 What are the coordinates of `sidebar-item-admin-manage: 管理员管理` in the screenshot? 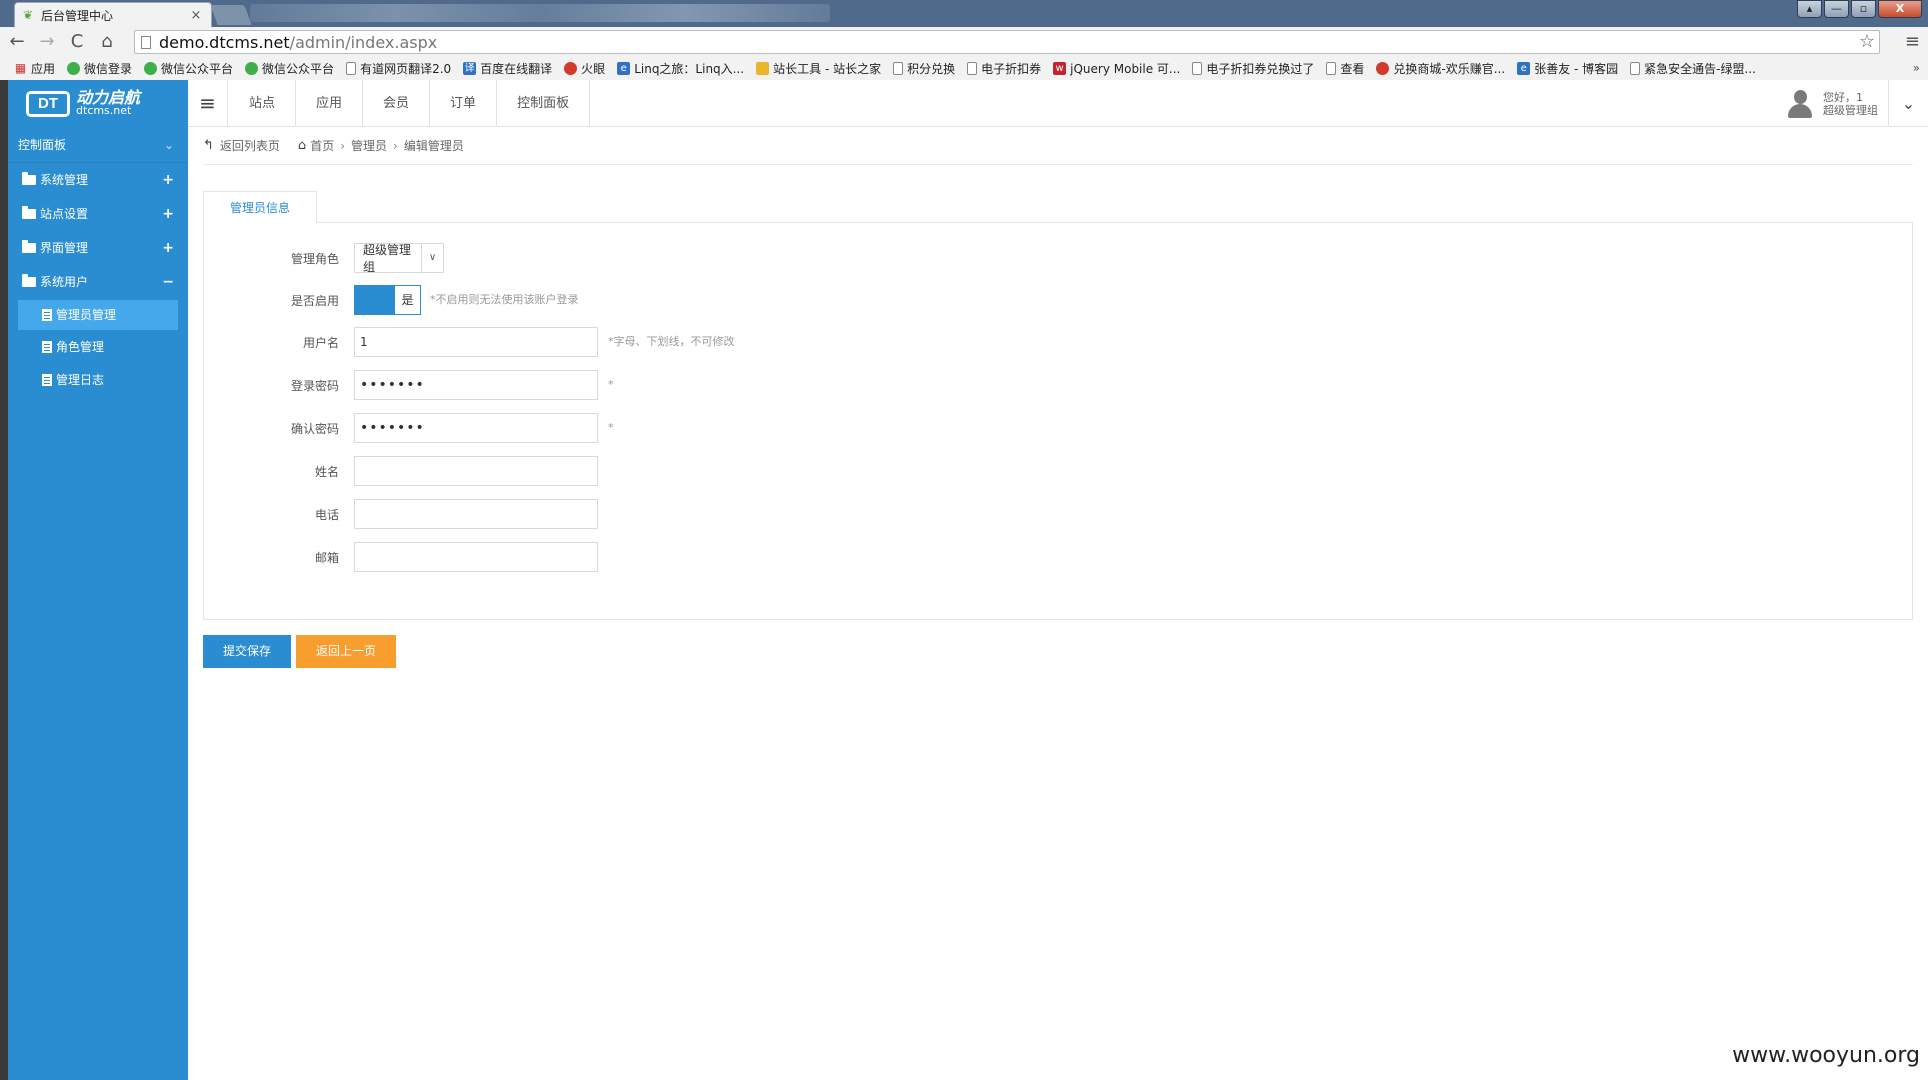 It's located at (98, 315).